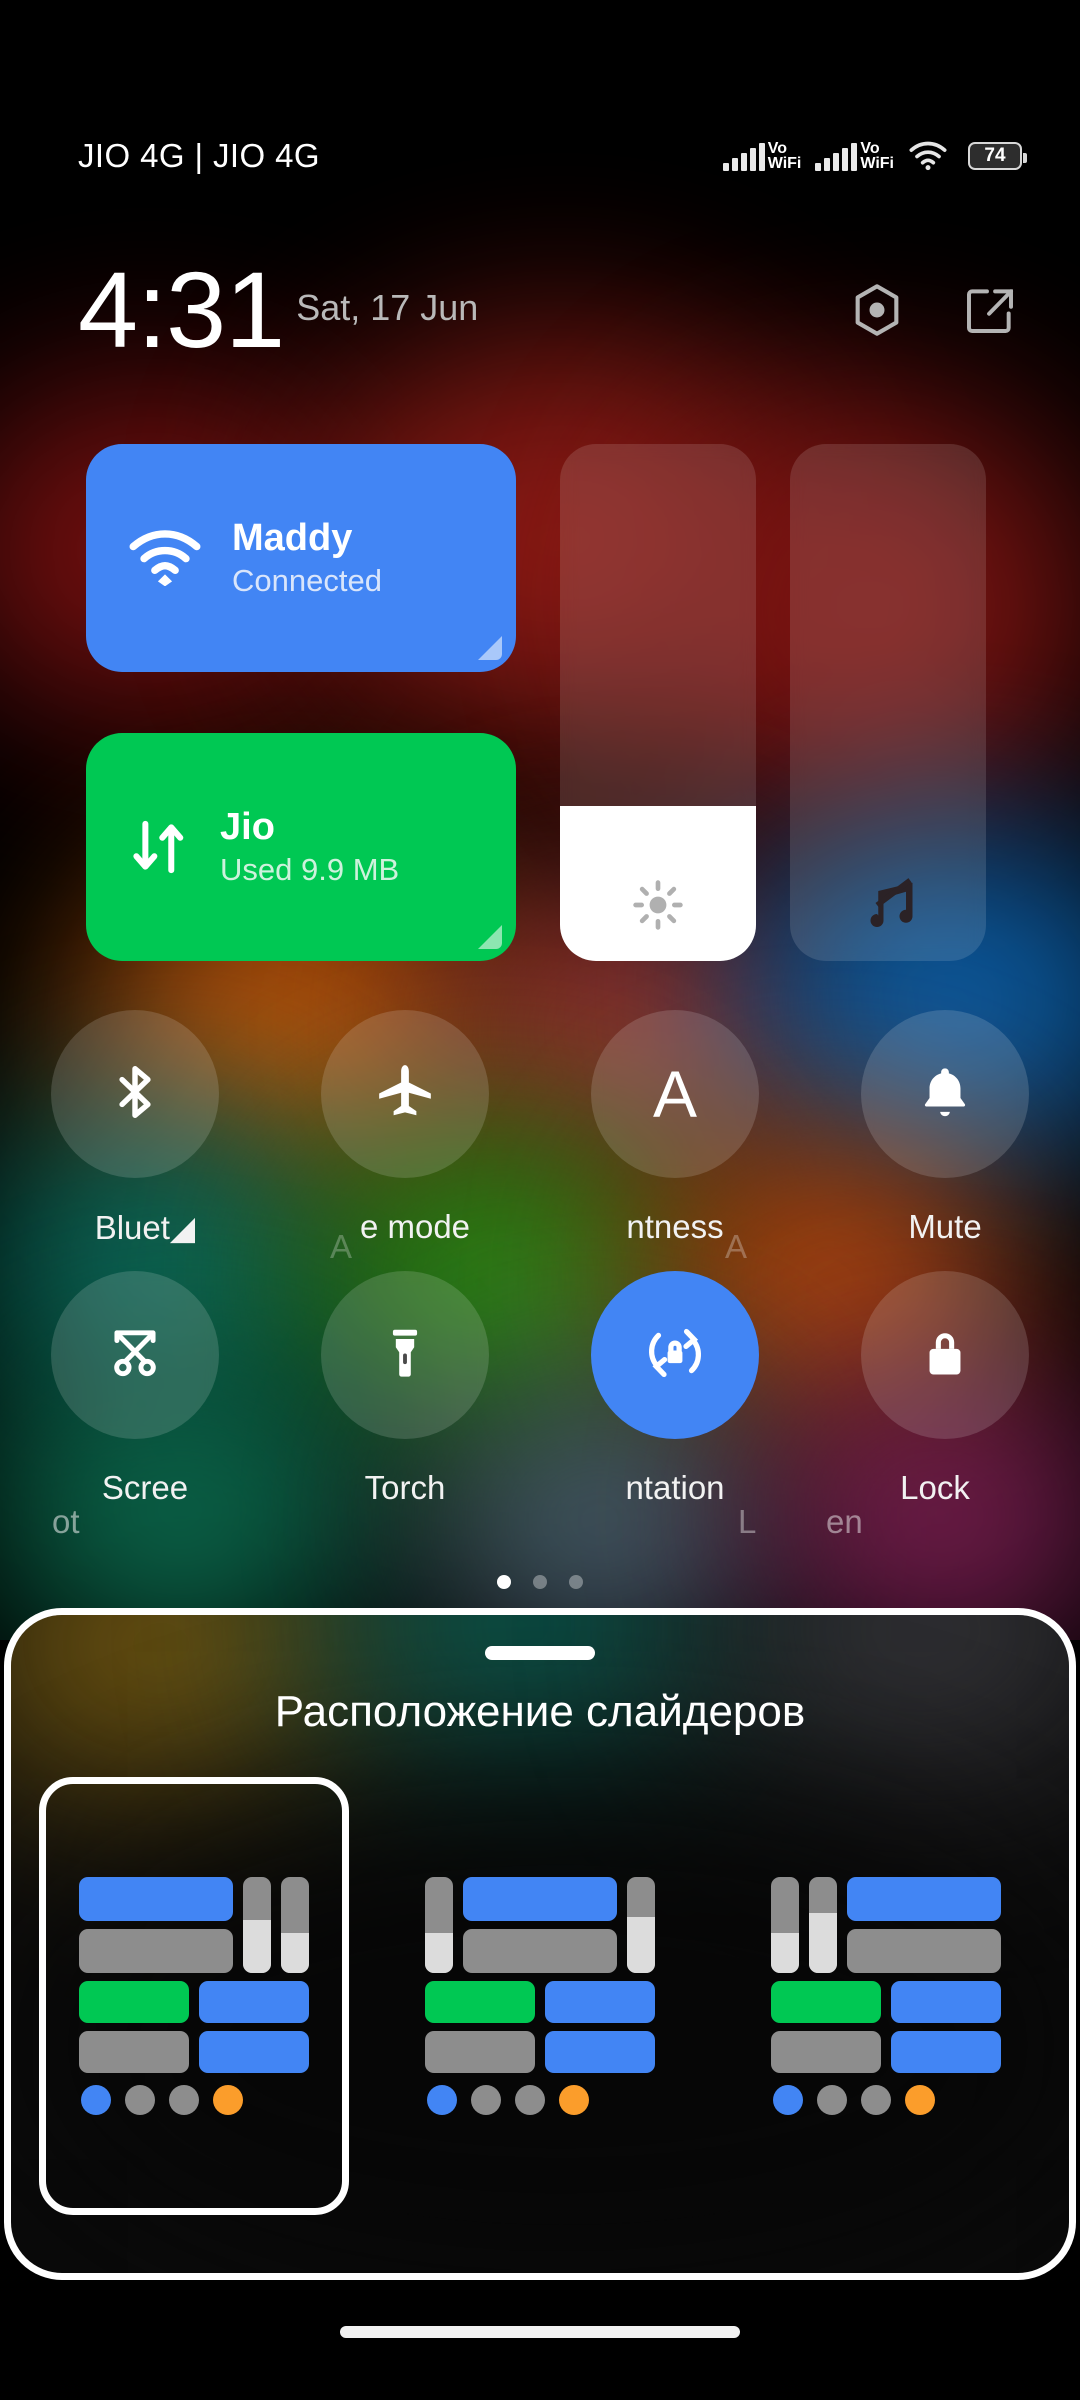  I want to click on page-indicator, so click(540, 1582).